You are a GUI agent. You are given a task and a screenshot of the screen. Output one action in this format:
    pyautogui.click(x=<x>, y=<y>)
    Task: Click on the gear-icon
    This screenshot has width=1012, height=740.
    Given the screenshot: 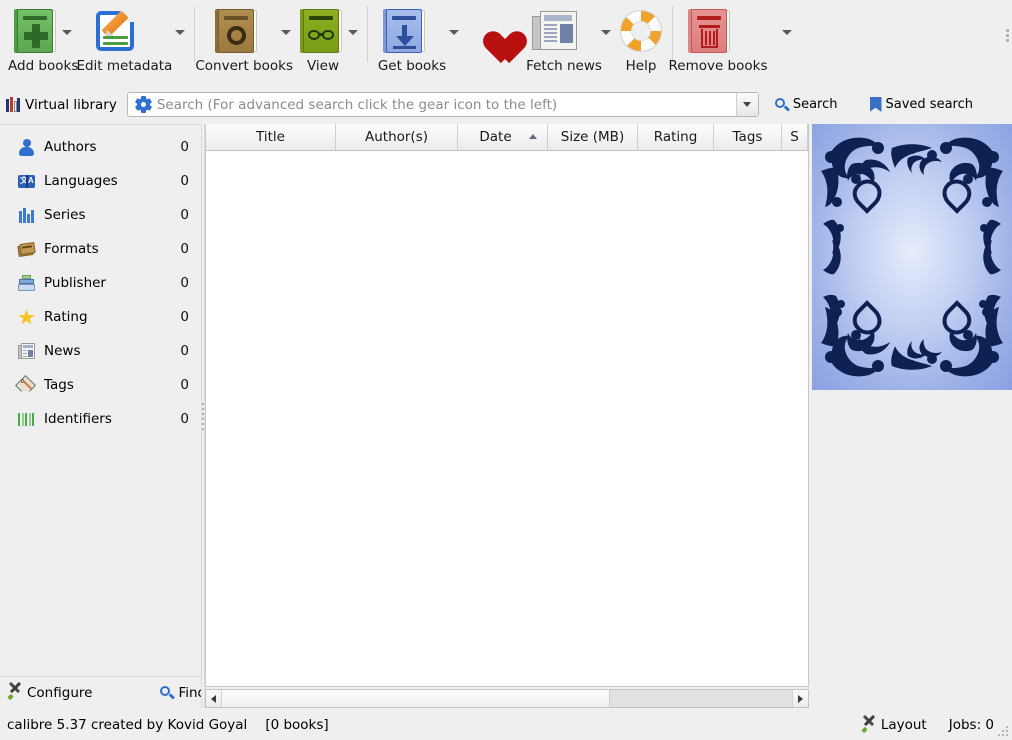 What is the action you would take?
    pyautogui.click(x=143, y=104)
    